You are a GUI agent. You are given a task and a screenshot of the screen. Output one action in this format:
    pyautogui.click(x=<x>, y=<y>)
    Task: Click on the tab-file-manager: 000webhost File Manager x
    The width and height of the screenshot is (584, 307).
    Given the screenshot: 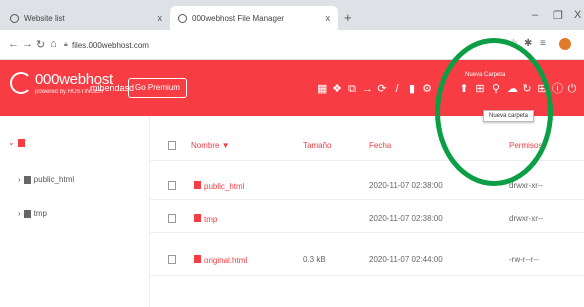 What is the action you would take?
    pyautogui.click(x=254, y=18)
    